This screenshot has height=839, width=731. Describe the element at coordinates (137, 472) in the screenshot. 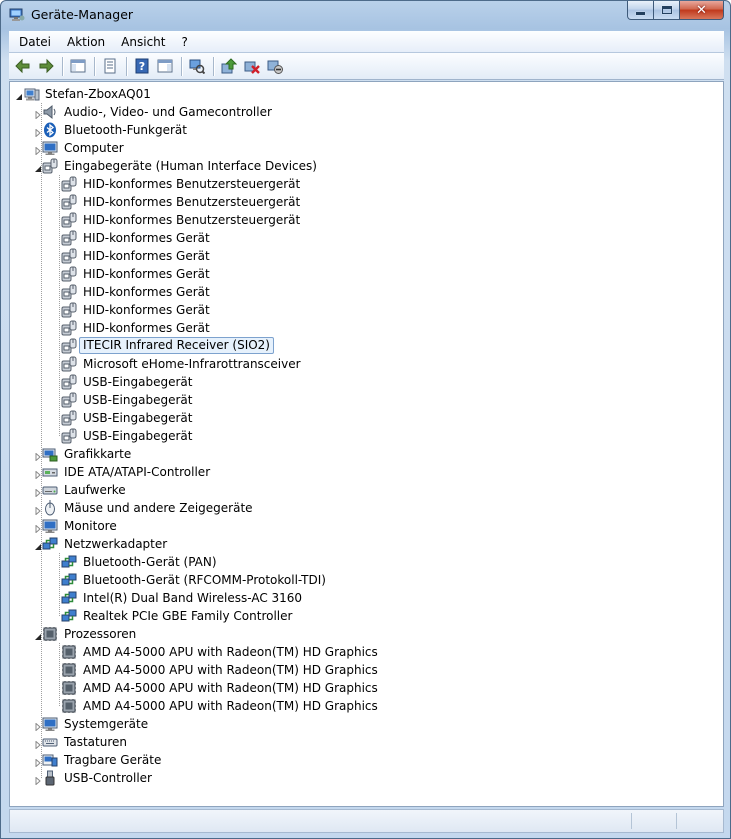

I see `tree-item-label: IDE ATA/ATAPI-Controller` at that location.